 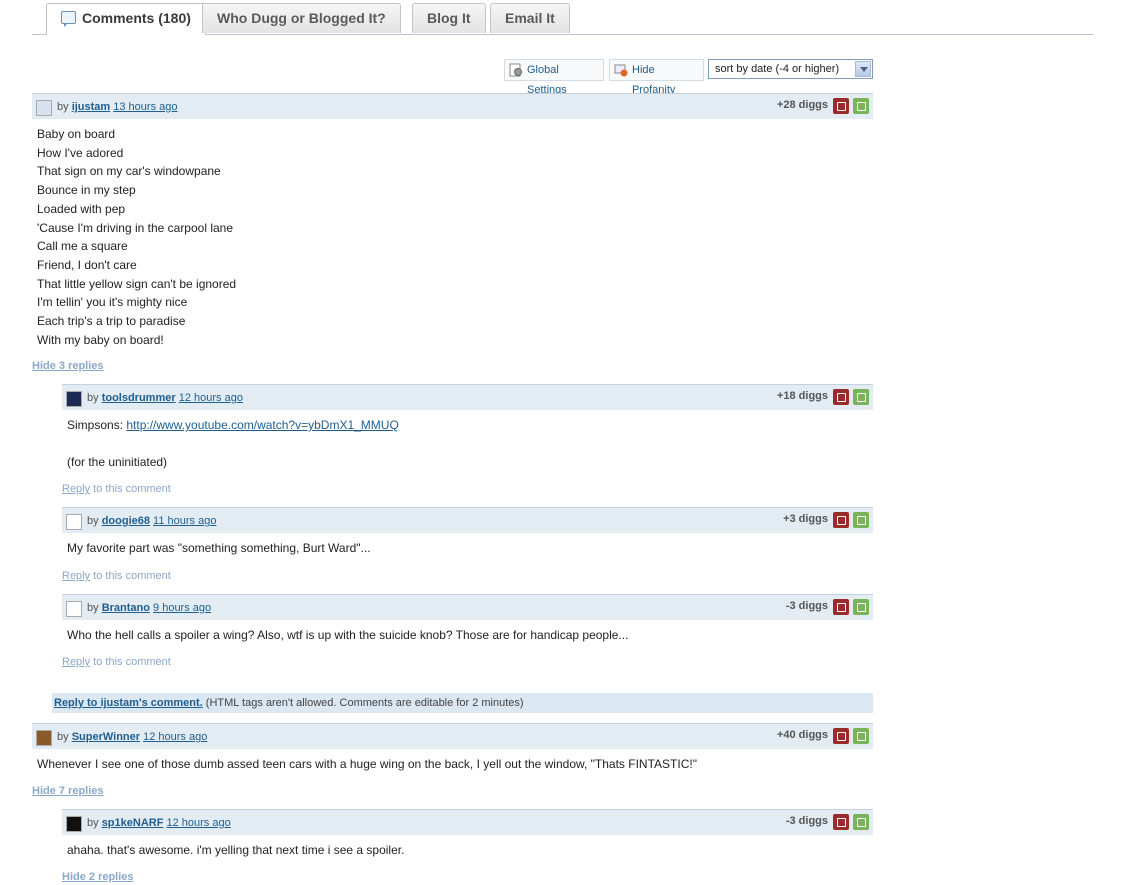 What do you see at coordinates (129, 171) in the screenshot?
I see `comment-line: That sign on my car's windowpane` at bounding box center [129, 171].